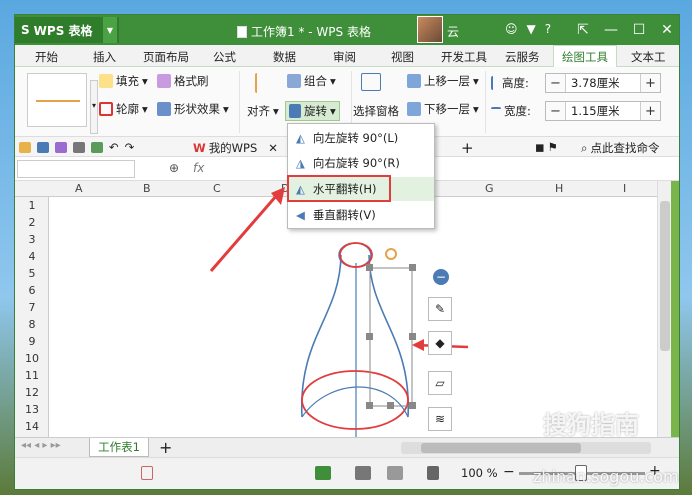  Describe the element at coordinates (183, 81) in the screenshot. I see `format-brush-button: 格式刷` at that location.